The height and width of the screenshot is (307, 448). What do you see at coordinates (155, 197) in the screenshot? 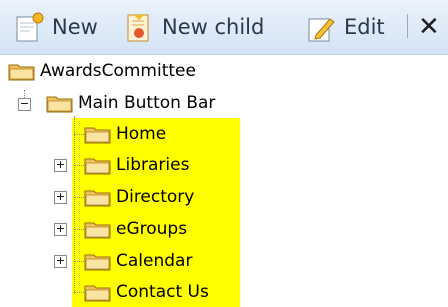
I see `tree-node-label: Directory` at bounding box center [155, 197].